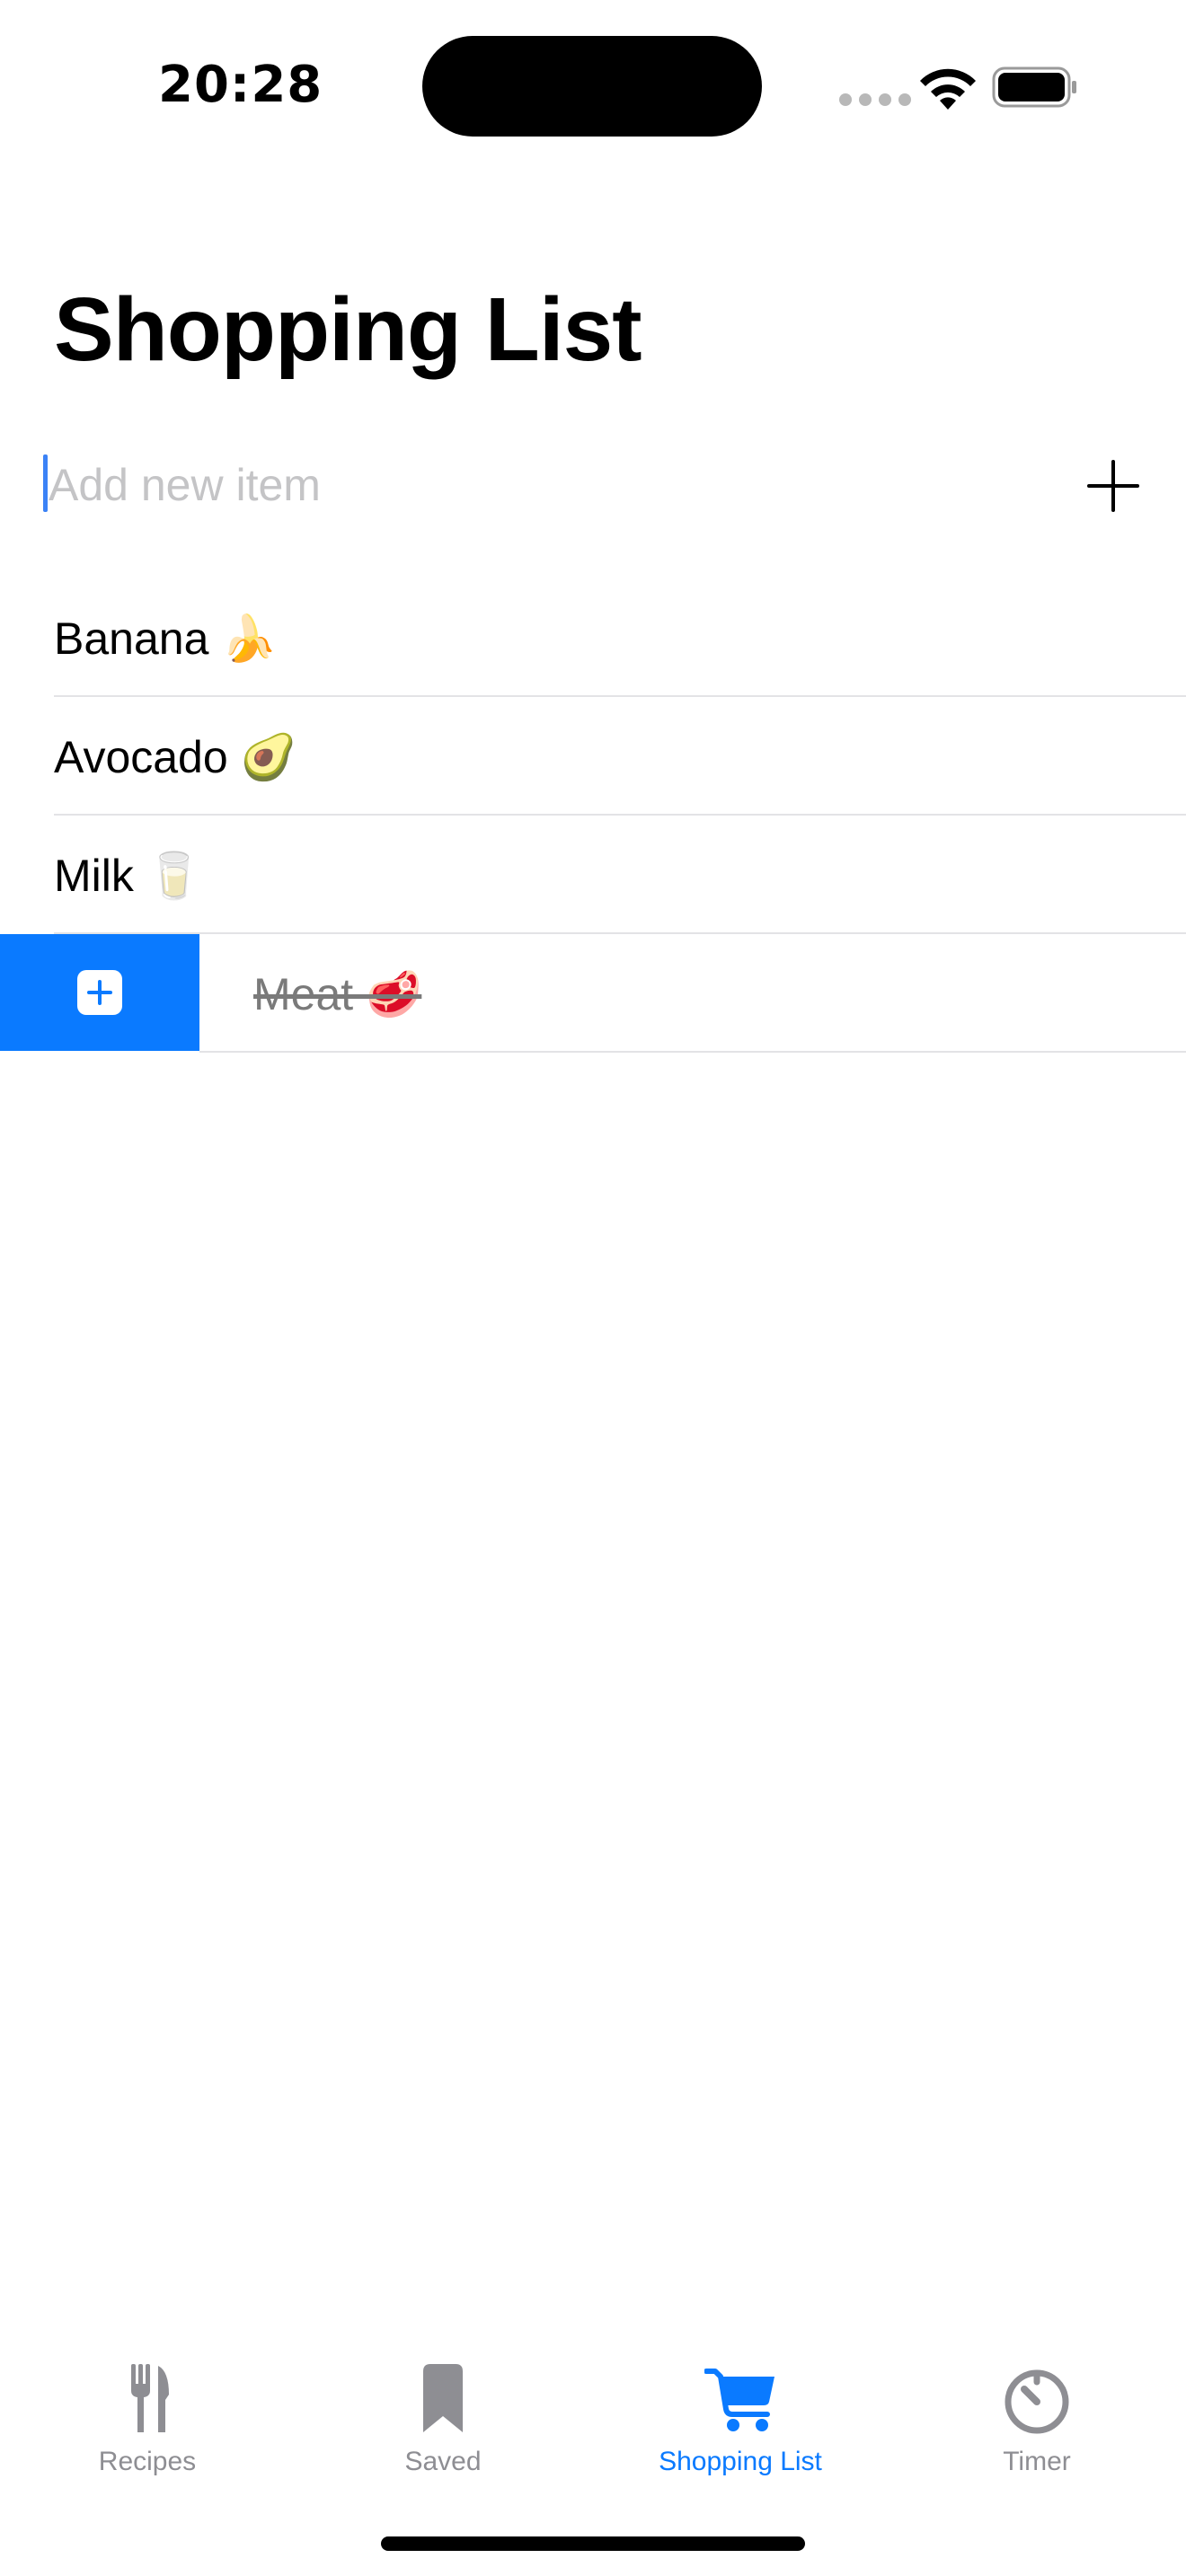  Describe the element at coordinates (1037, 2401) in the screenshot. I see `timer-icon` at that location.